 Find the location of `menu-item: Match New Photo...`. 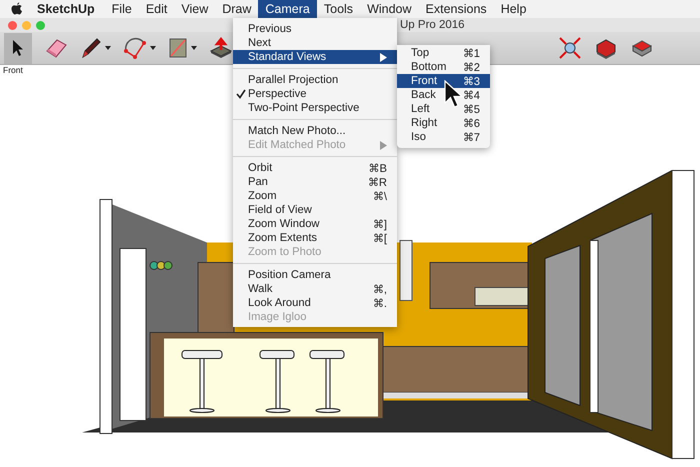

menu-item: Match New Photo... is located at coordinates (315, 131).